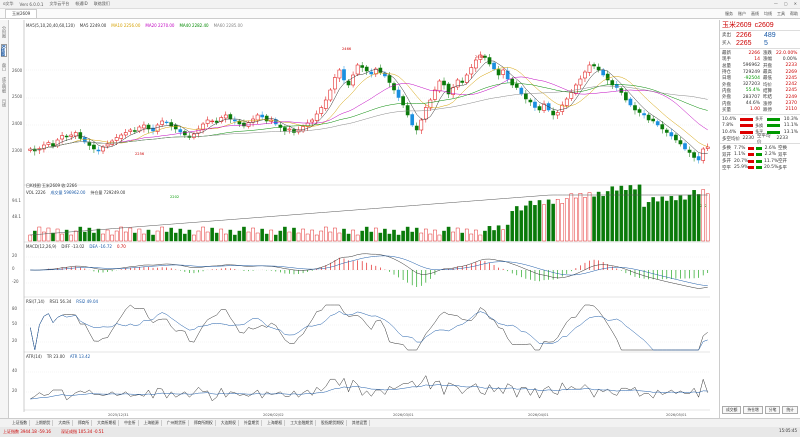 The height and width of the screenshot is (437, 800). What do you see at coordinates (75, 193) in the screenshot?
I see `vol-legend: VOL 2226 成交量 596962.00 持仓量 729249.00` at bounding box center [75, 193].